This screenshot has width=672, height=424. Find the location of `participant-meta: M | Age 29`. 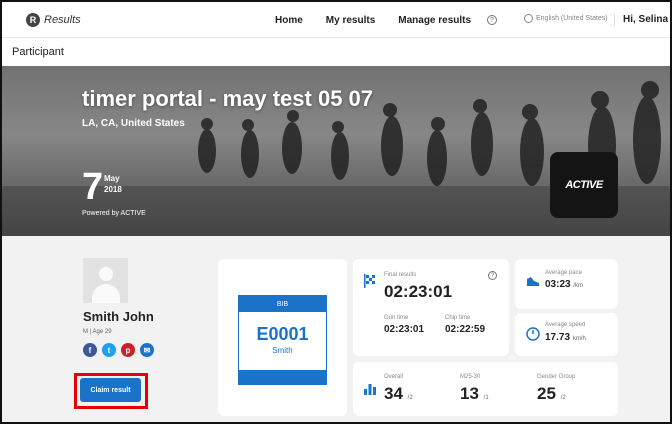

participant-meta: M | Age 29 is located at coordinates (97, 332).